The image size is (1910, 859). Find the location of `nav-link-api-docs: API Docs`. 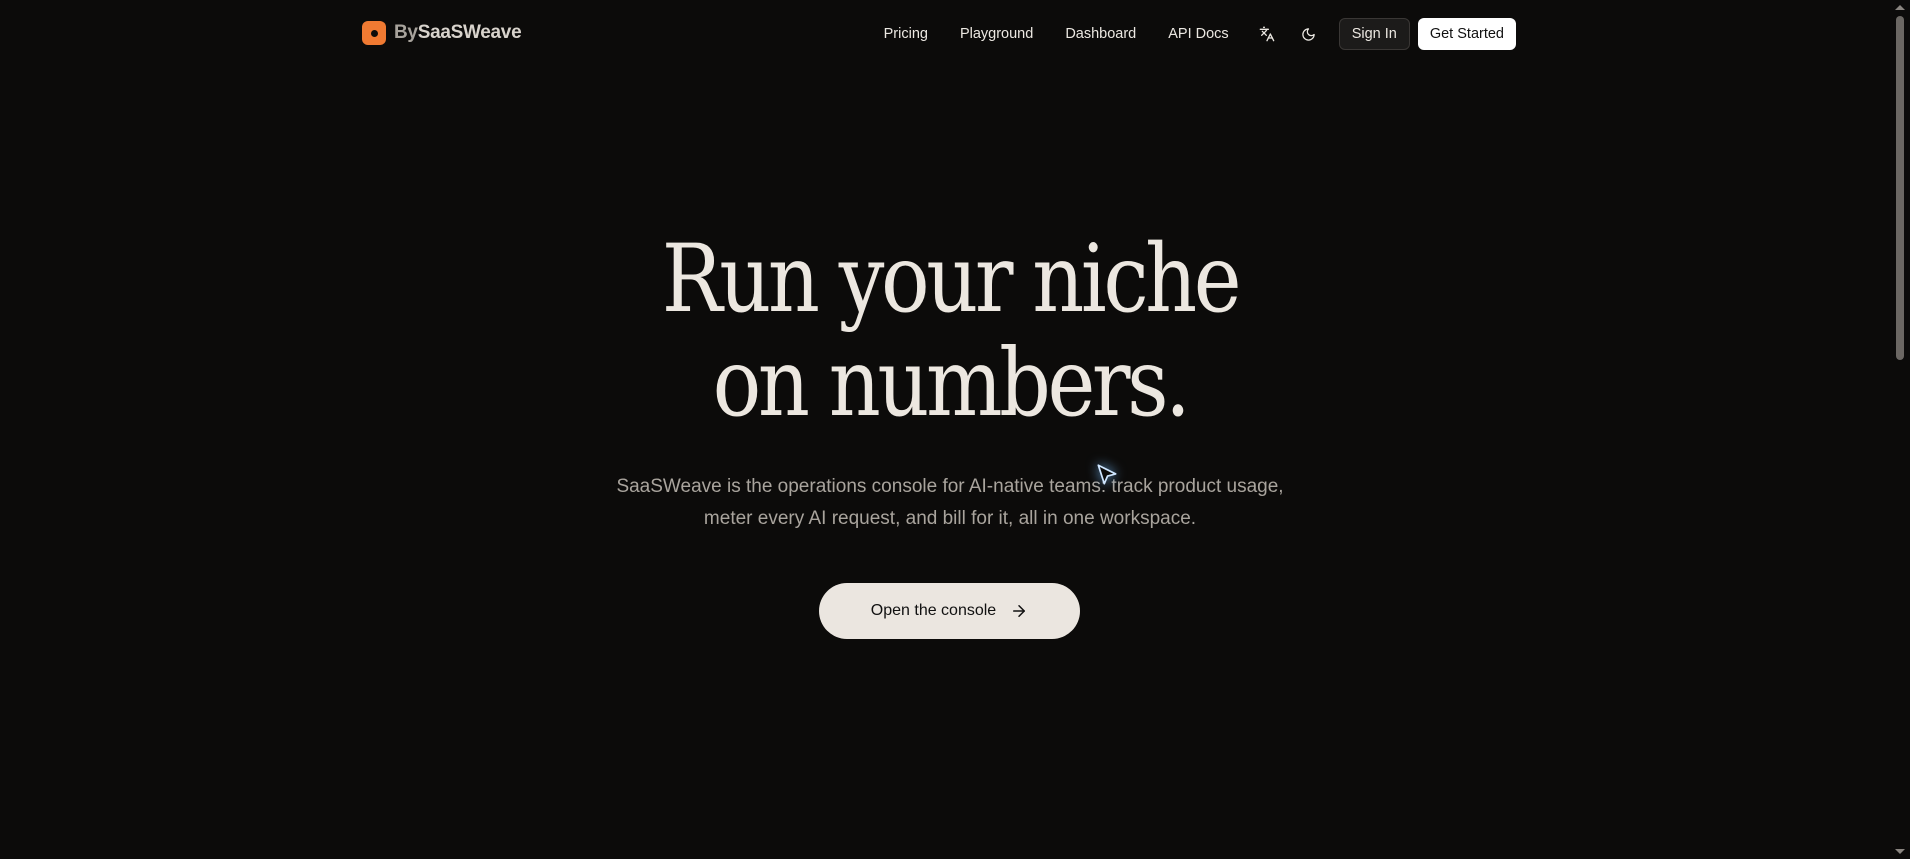

nav-link-api-docs: API Docs is located at coordinates (1198, 34).